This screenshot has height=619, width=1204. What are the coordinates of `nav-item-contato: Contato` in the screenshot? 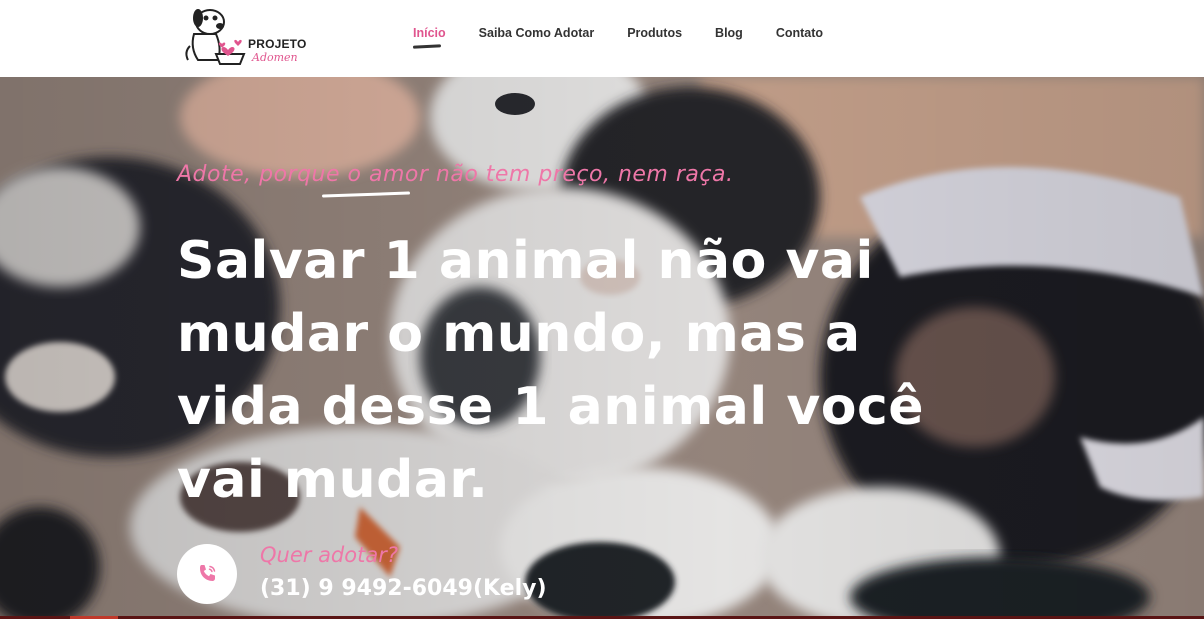 It's located at (799, 33).